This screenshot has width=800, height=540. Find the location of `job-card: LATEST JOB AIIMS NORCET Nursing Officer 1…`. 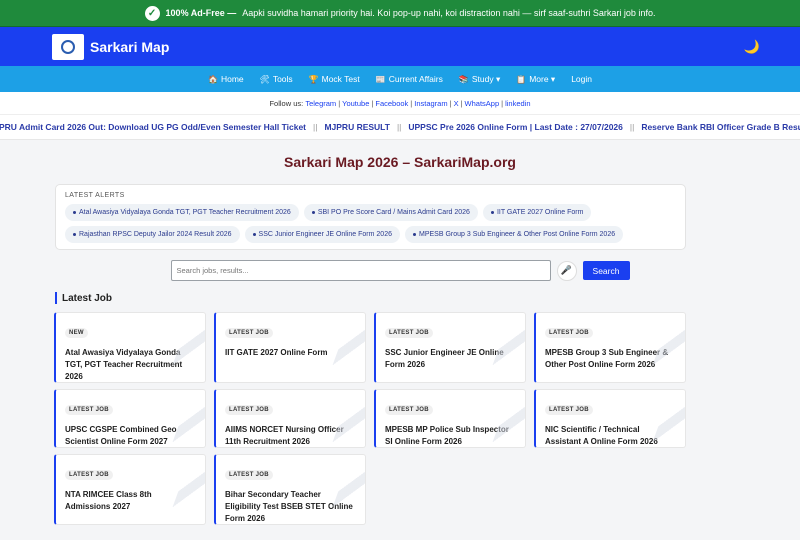

job-card: LATEST JOB AIIMS NORCET Nursing Officer 1… is located at coordinates (290, 418).